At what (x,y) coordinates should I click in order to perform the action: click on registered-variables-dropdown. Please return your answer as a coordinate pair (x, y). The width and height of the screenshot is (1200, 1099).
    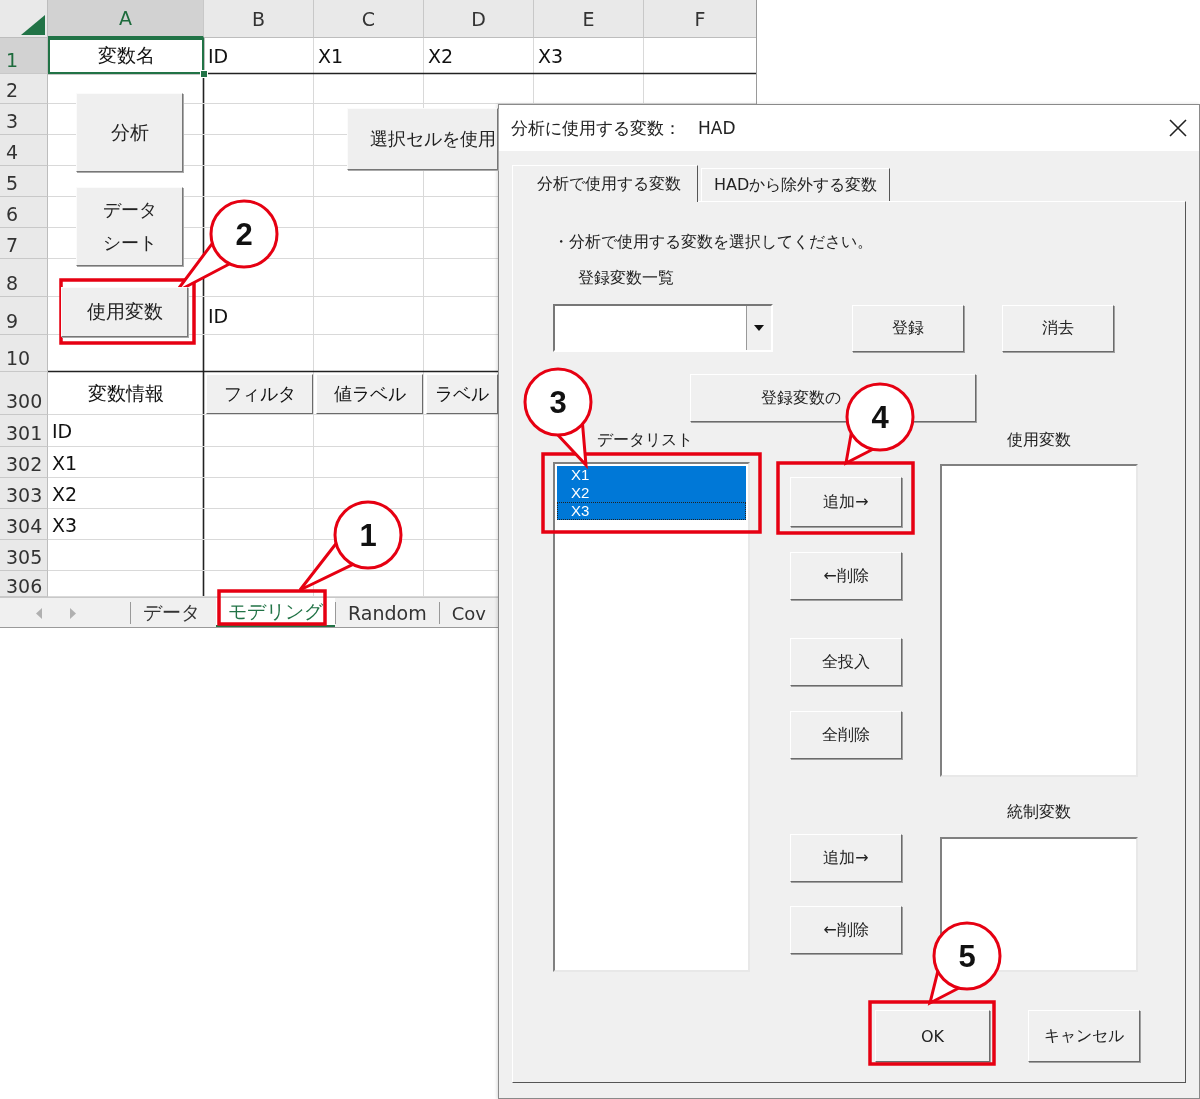
    Looking at the image, I should click on (663, 328).